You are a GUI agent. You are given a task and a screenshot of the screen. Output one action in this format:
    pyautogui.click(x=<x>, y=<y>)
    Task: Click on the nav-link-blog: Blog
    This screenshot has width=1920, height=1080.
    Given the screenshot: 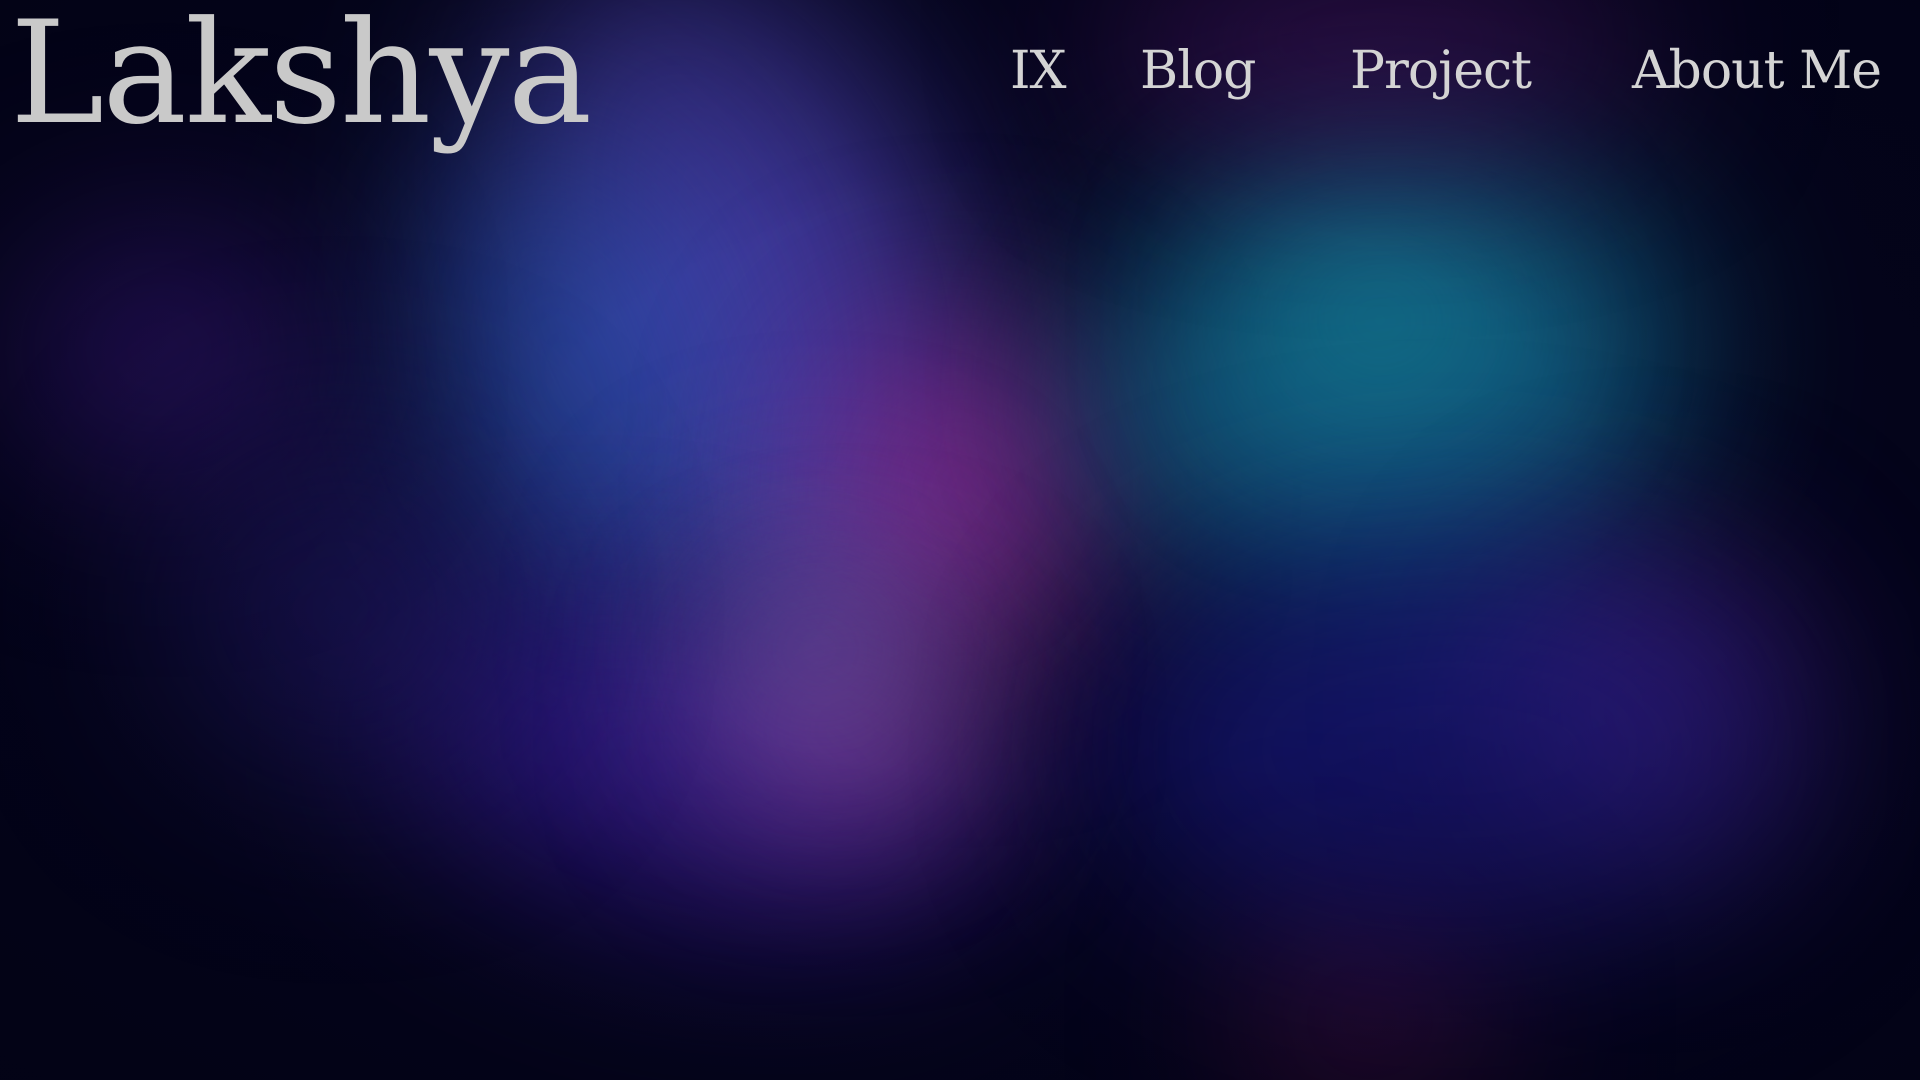 What is the action you would take?
    pyautogui.click(x=1198, y=71)
    